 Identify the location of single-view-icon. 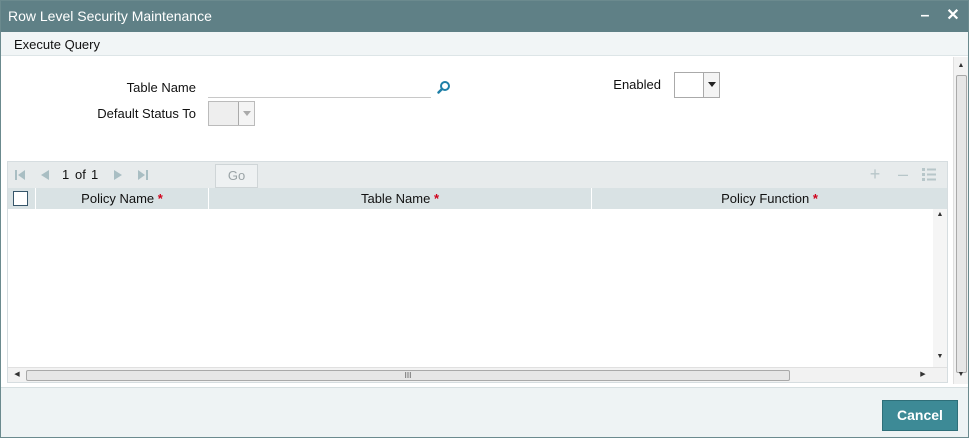
(929, 174).